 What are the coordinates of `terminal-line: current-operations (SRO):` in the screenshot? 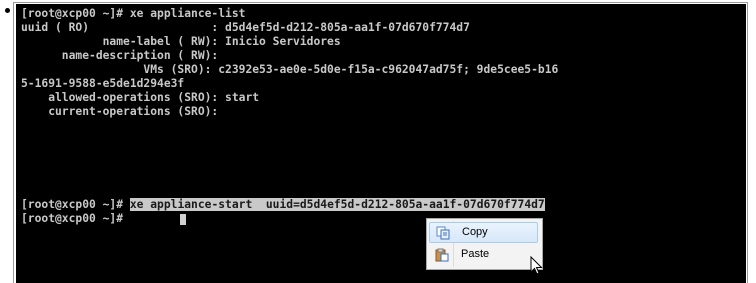 It's located at (120, 111).